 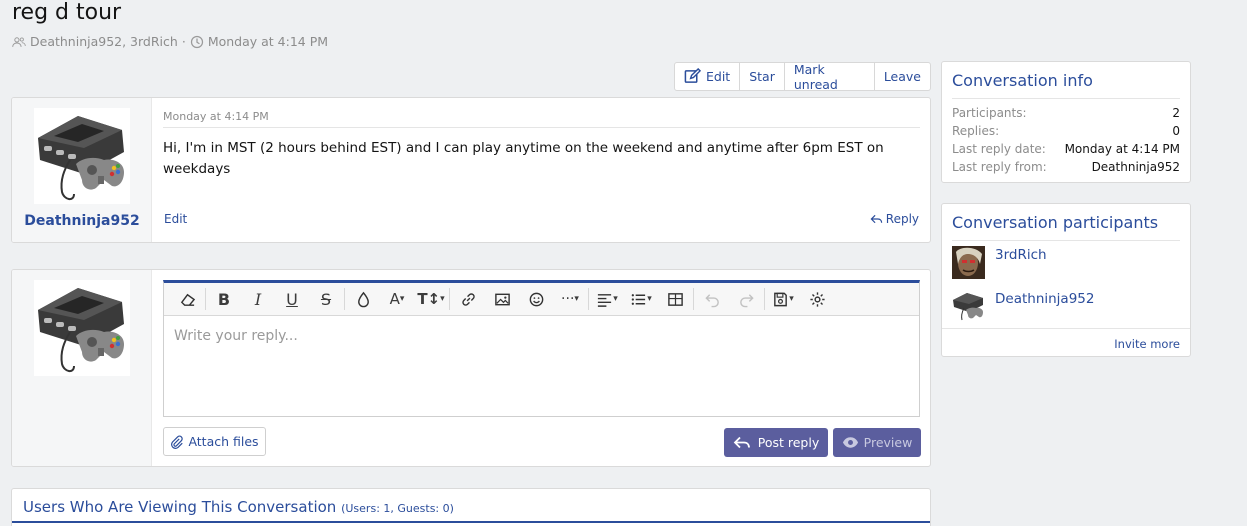 I want to click on message-user-cell: Deathninja952, so click(x=82, y=170).